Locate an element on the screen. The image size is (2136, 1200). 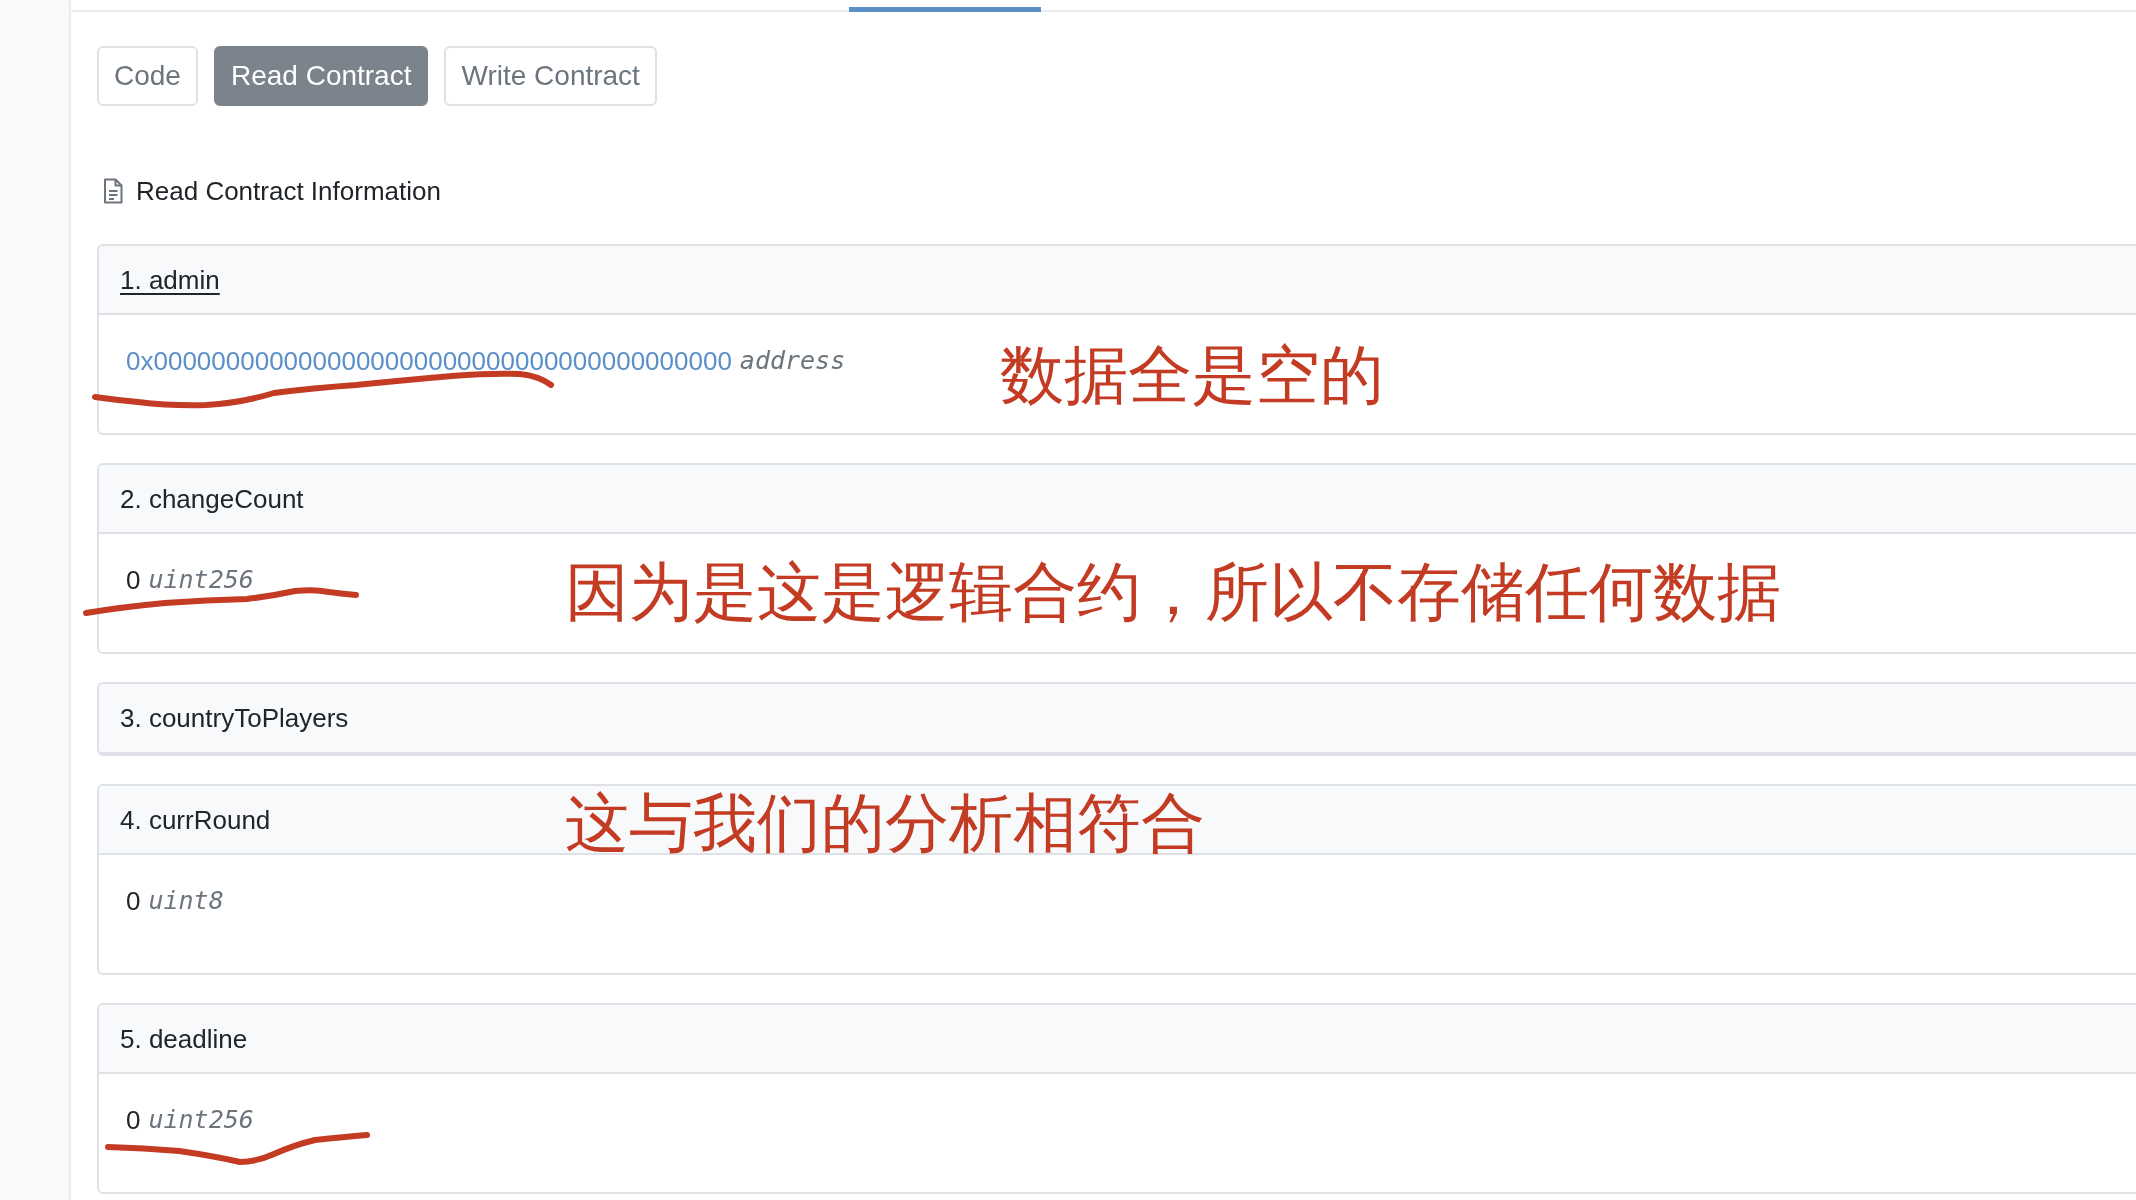
section-title: Read Contract Information is located at coordinates (288, 191).